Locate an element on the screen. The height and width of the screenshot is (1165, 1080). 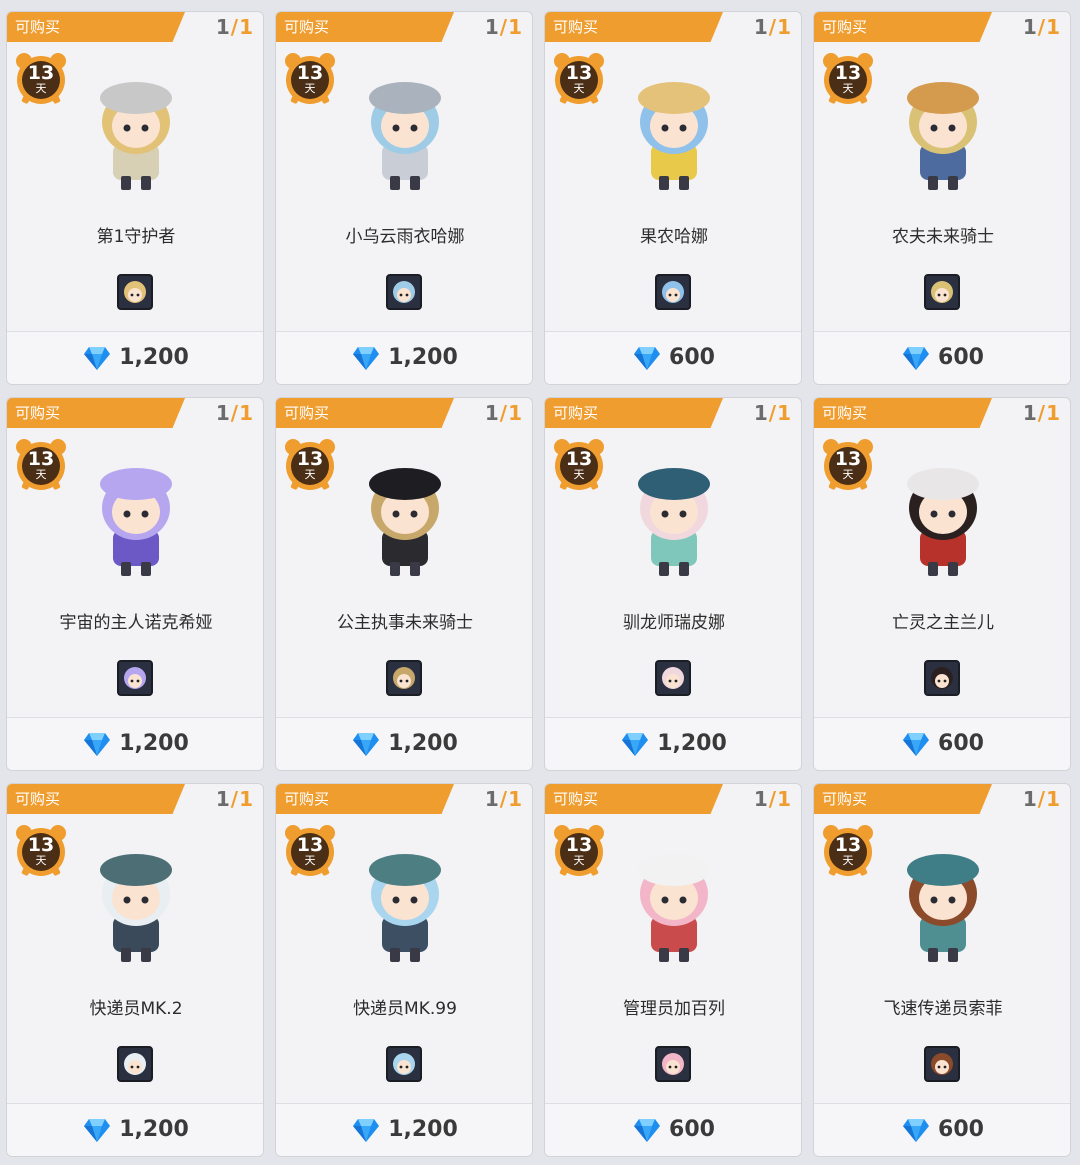
shop-item-card: 可购买 1/1 13 天 快递员MK.2 1,200 is located at coordinates (135, 970).